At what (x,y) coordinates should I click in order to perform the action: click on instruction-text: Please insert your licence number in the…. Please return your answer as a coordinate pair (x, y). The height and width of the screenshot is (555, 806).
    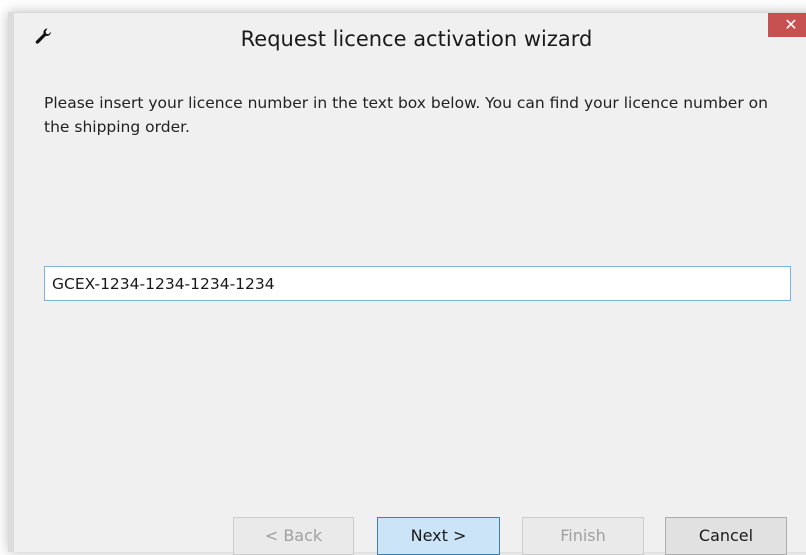
    Looking at the image, I should click on (406, 115).